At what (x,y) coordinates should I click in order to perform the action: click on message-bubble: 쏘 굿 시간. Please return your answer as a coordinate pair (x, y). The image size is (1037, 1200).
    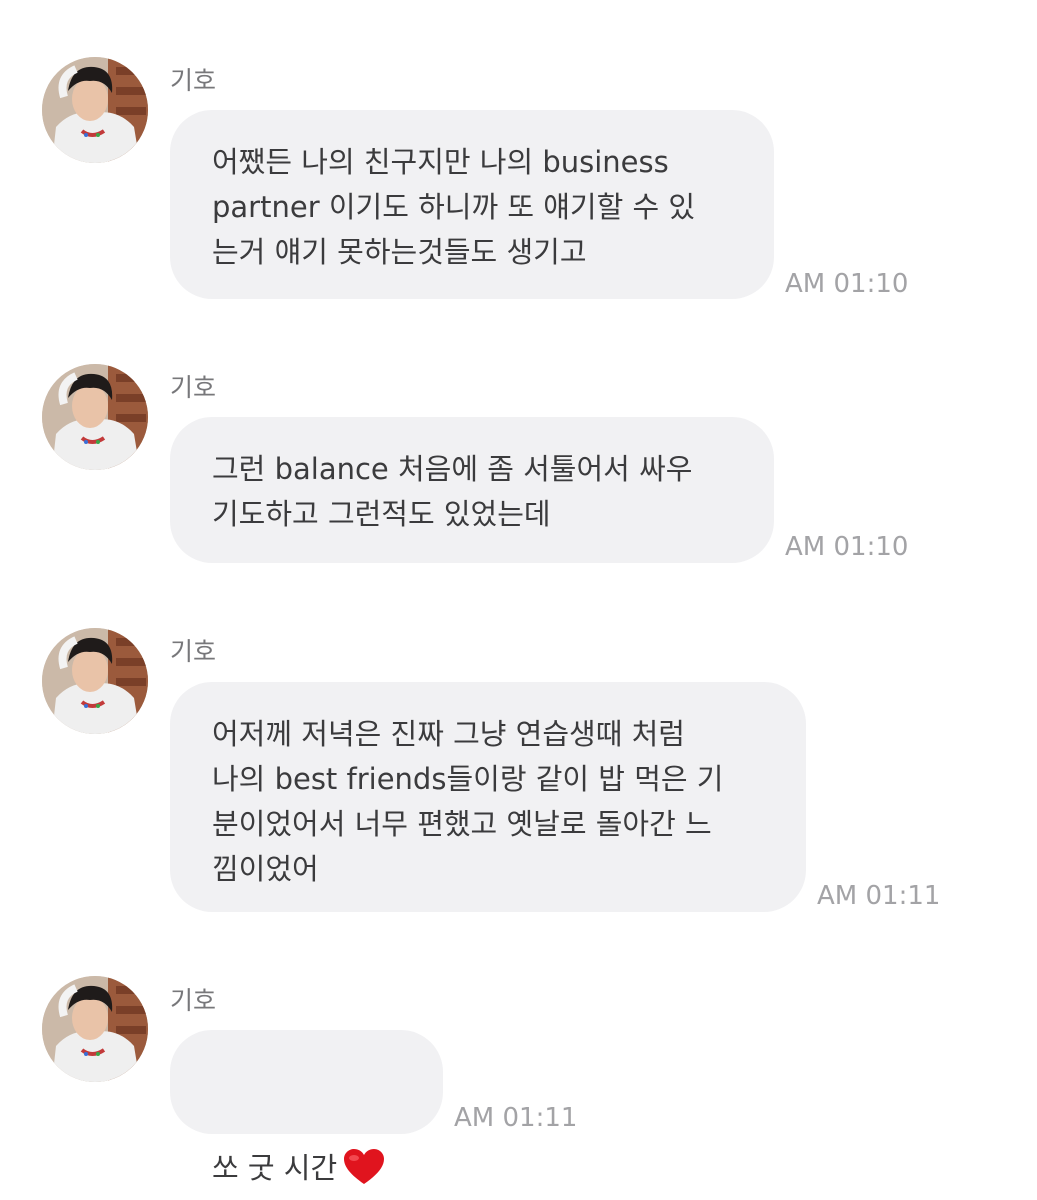
    Looking at the image, I should click on (306, 1107).